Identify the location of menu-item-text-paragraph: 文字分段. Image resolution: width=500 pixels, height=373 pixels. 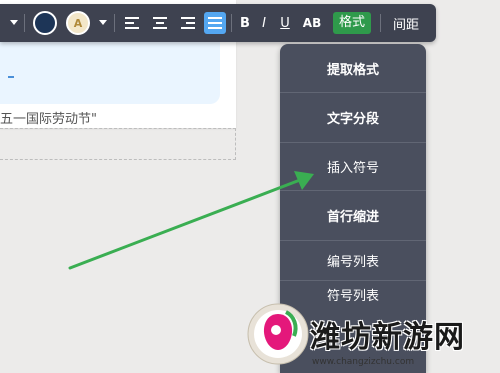
(353, 117).